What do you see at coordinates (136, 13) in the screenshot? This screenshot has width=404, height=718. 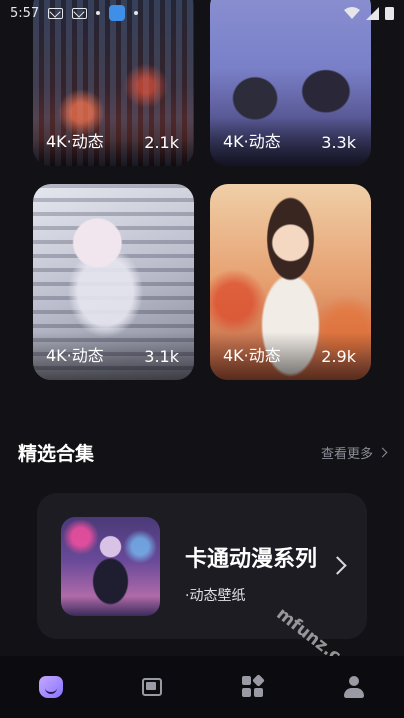 I see `more-notifications-icon` at bounding box center [136, 13].